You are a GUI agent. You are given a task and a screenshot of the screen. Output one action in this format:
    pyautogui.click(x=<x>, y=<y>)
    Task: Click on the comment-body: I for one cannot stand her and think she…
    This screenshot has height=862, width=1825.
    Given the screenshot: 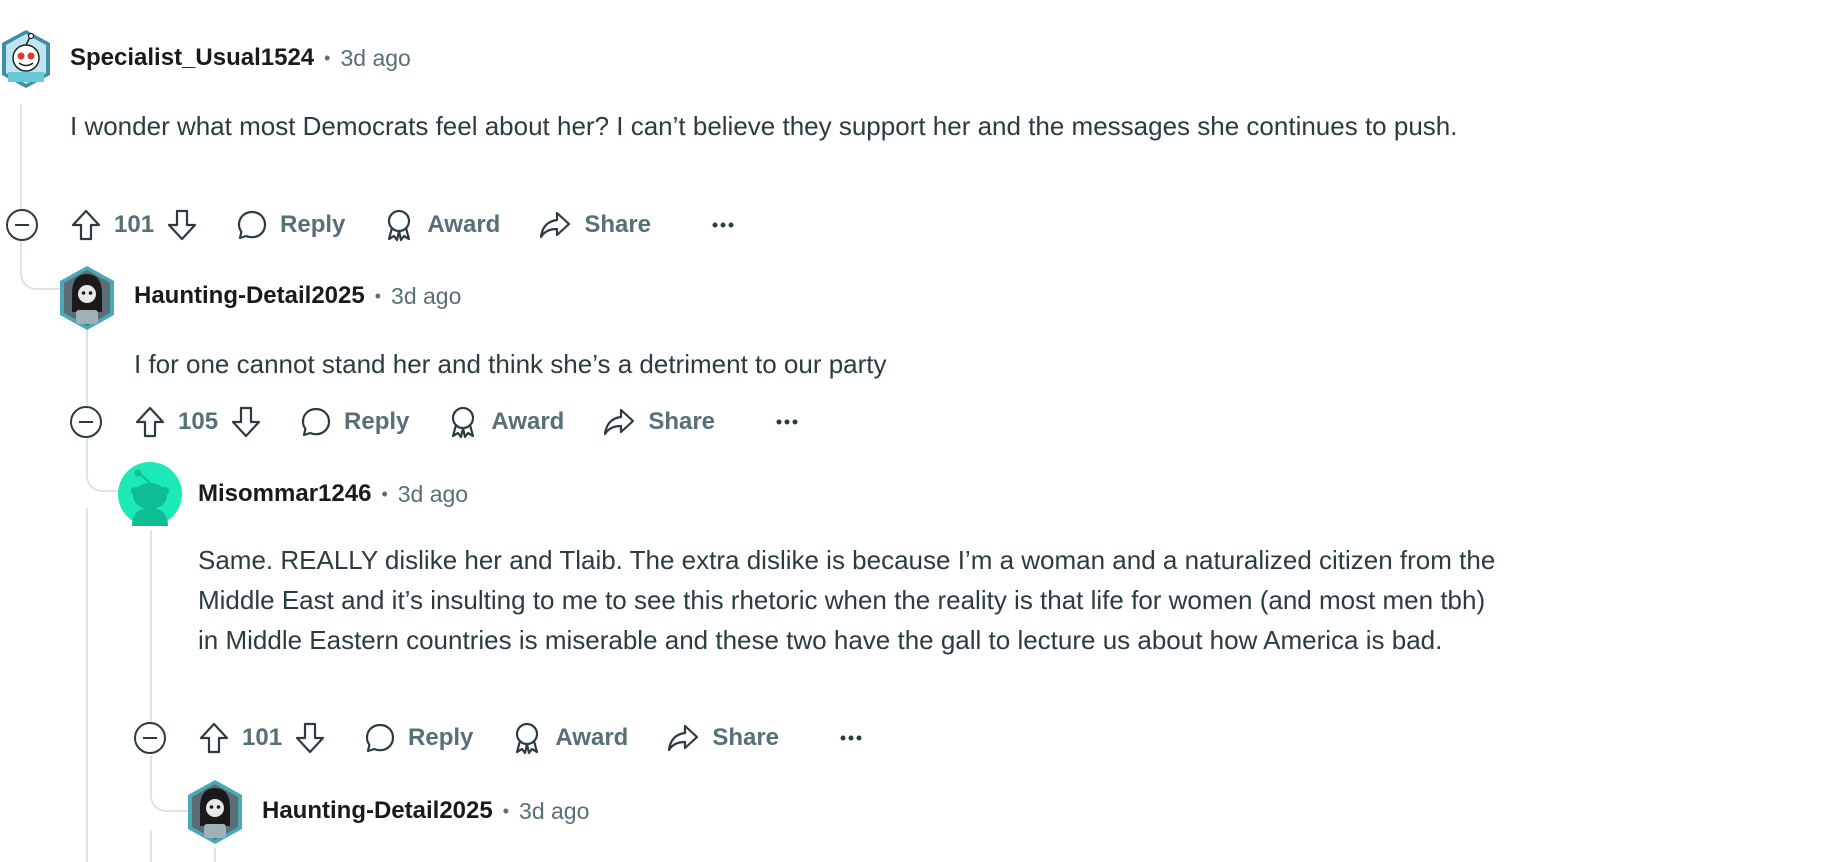 What is the action you would take?
    pyautogui.click(x=510, y=364)
    